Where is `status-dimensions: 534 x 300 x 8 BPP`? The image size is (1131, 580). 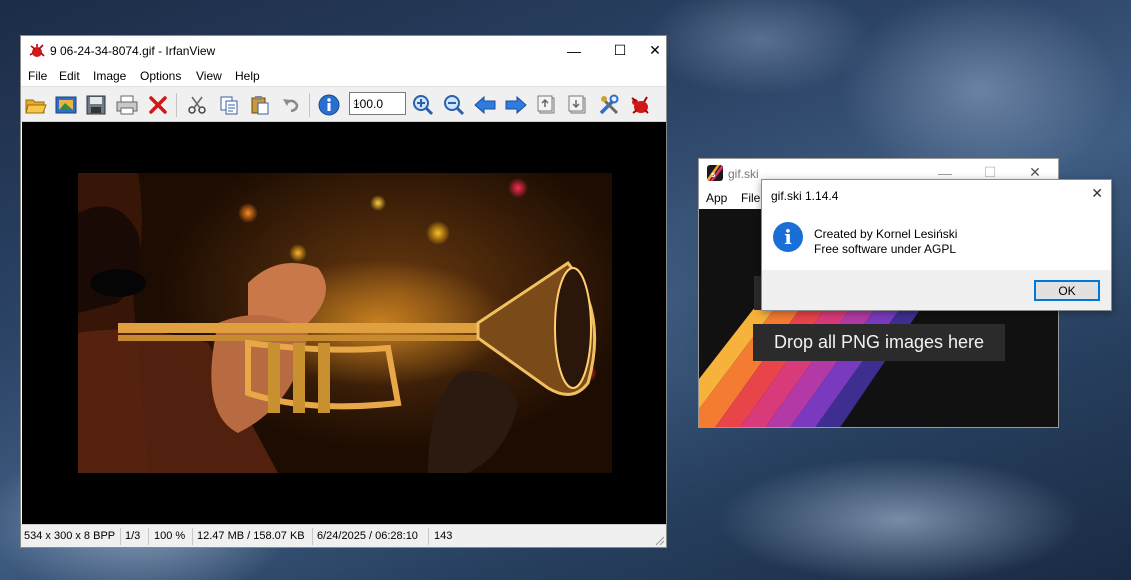
status-dimensions: 534 x 300 x 8 BPP is located at coordinates (70, 536).